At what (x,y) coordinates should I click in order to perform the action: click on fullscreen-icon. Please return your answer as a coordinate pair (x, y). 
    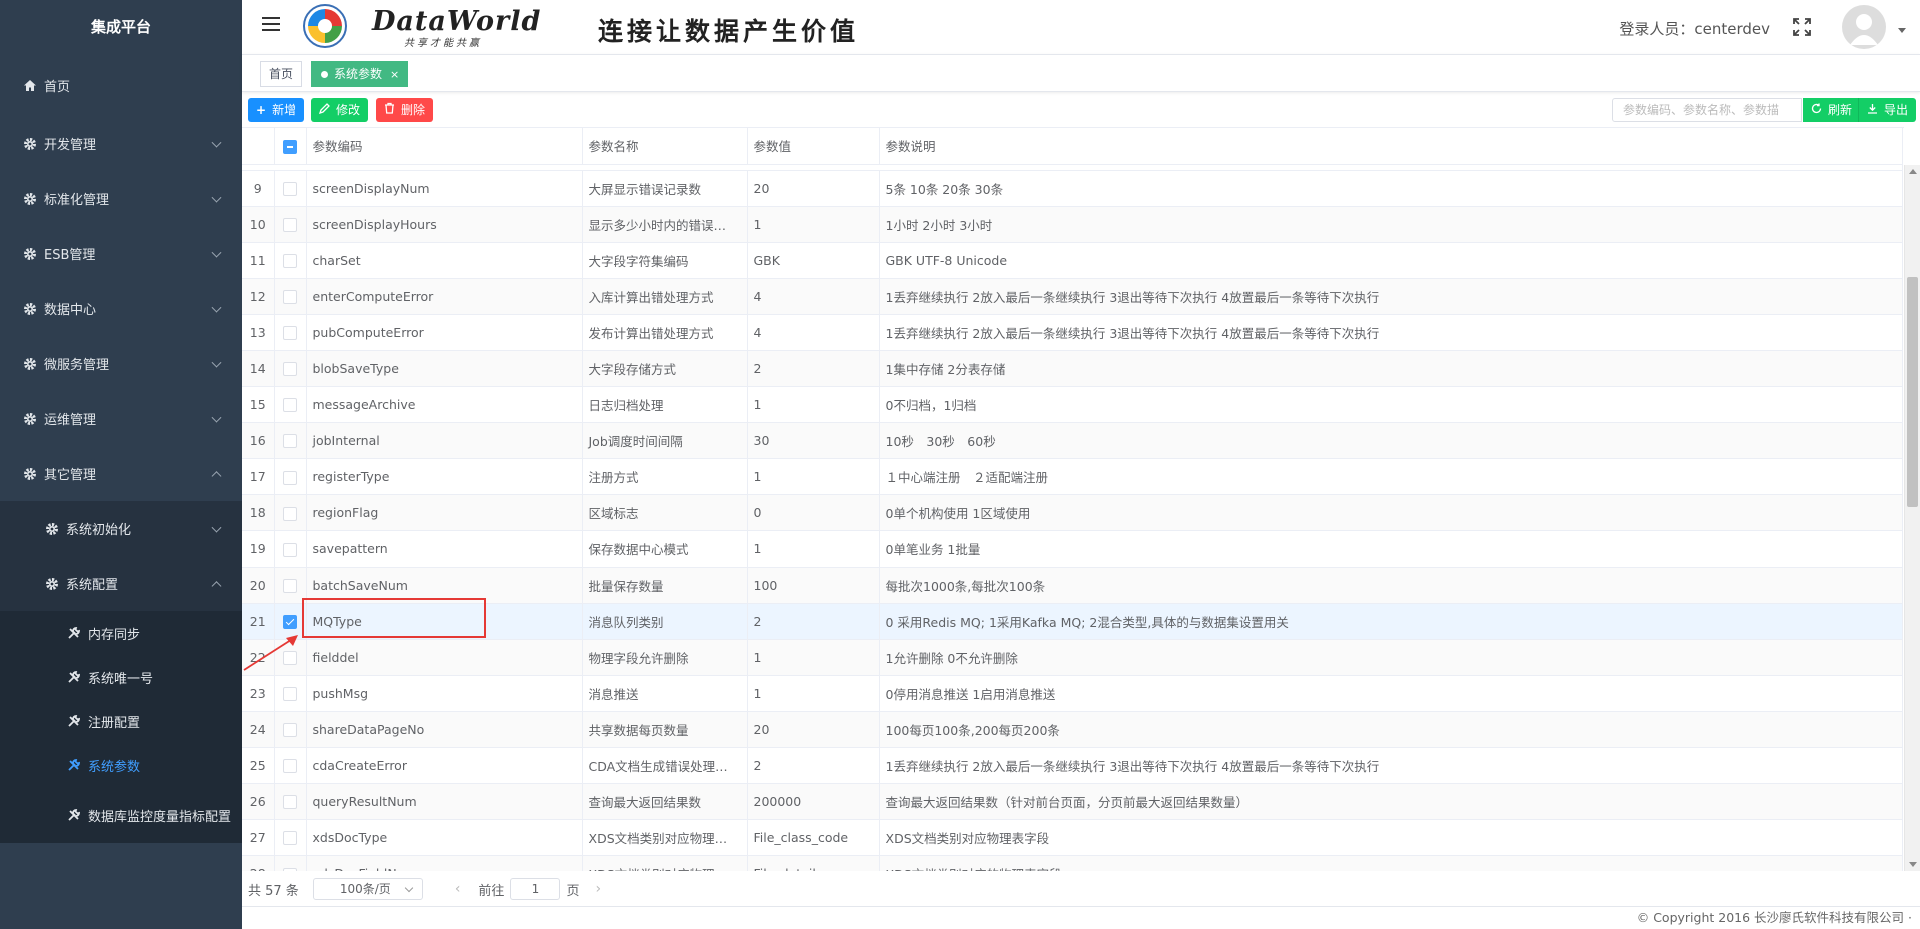
    Looking at the image, I should click on (1802, 27).